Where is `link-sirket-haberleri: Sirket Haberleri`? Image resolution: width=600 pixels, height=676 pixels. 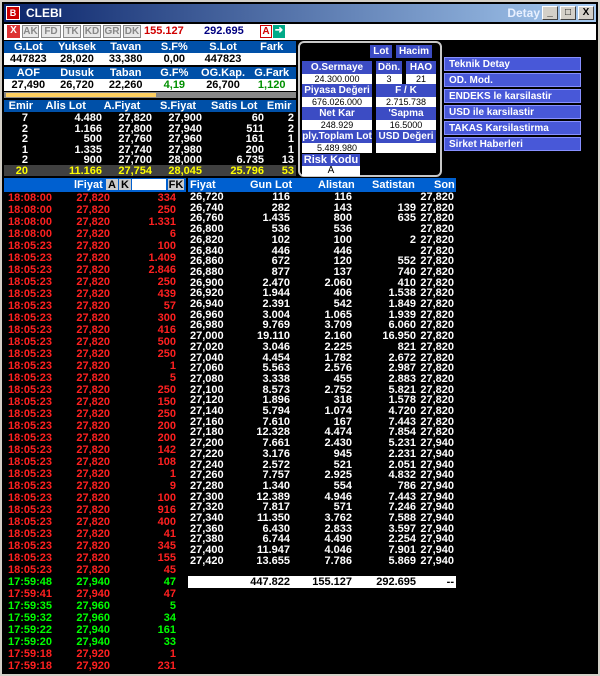 link-sirket-haberleri: Sirket Haberleri is located at coordinates (512, 144).